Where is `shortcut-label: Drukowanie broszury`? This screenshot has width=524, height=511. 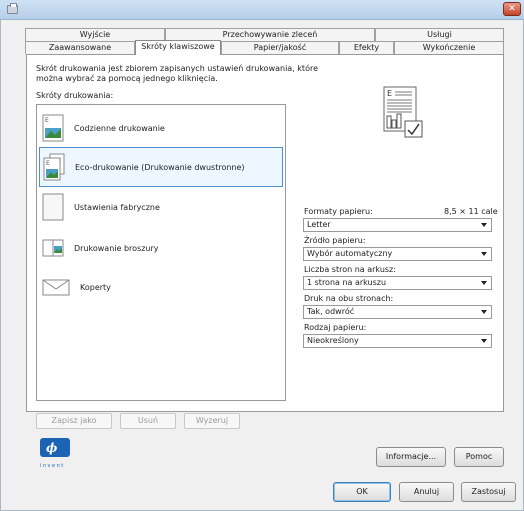 shortcut-label: Drukowanie broszury is located at coordinates (116, 248).